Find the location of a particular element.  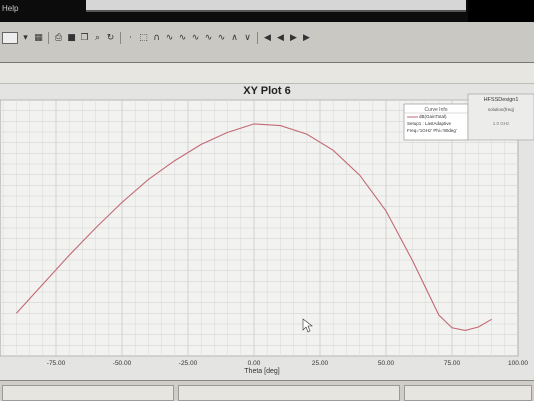

status-cell-left is located at coordinates (88, 393).